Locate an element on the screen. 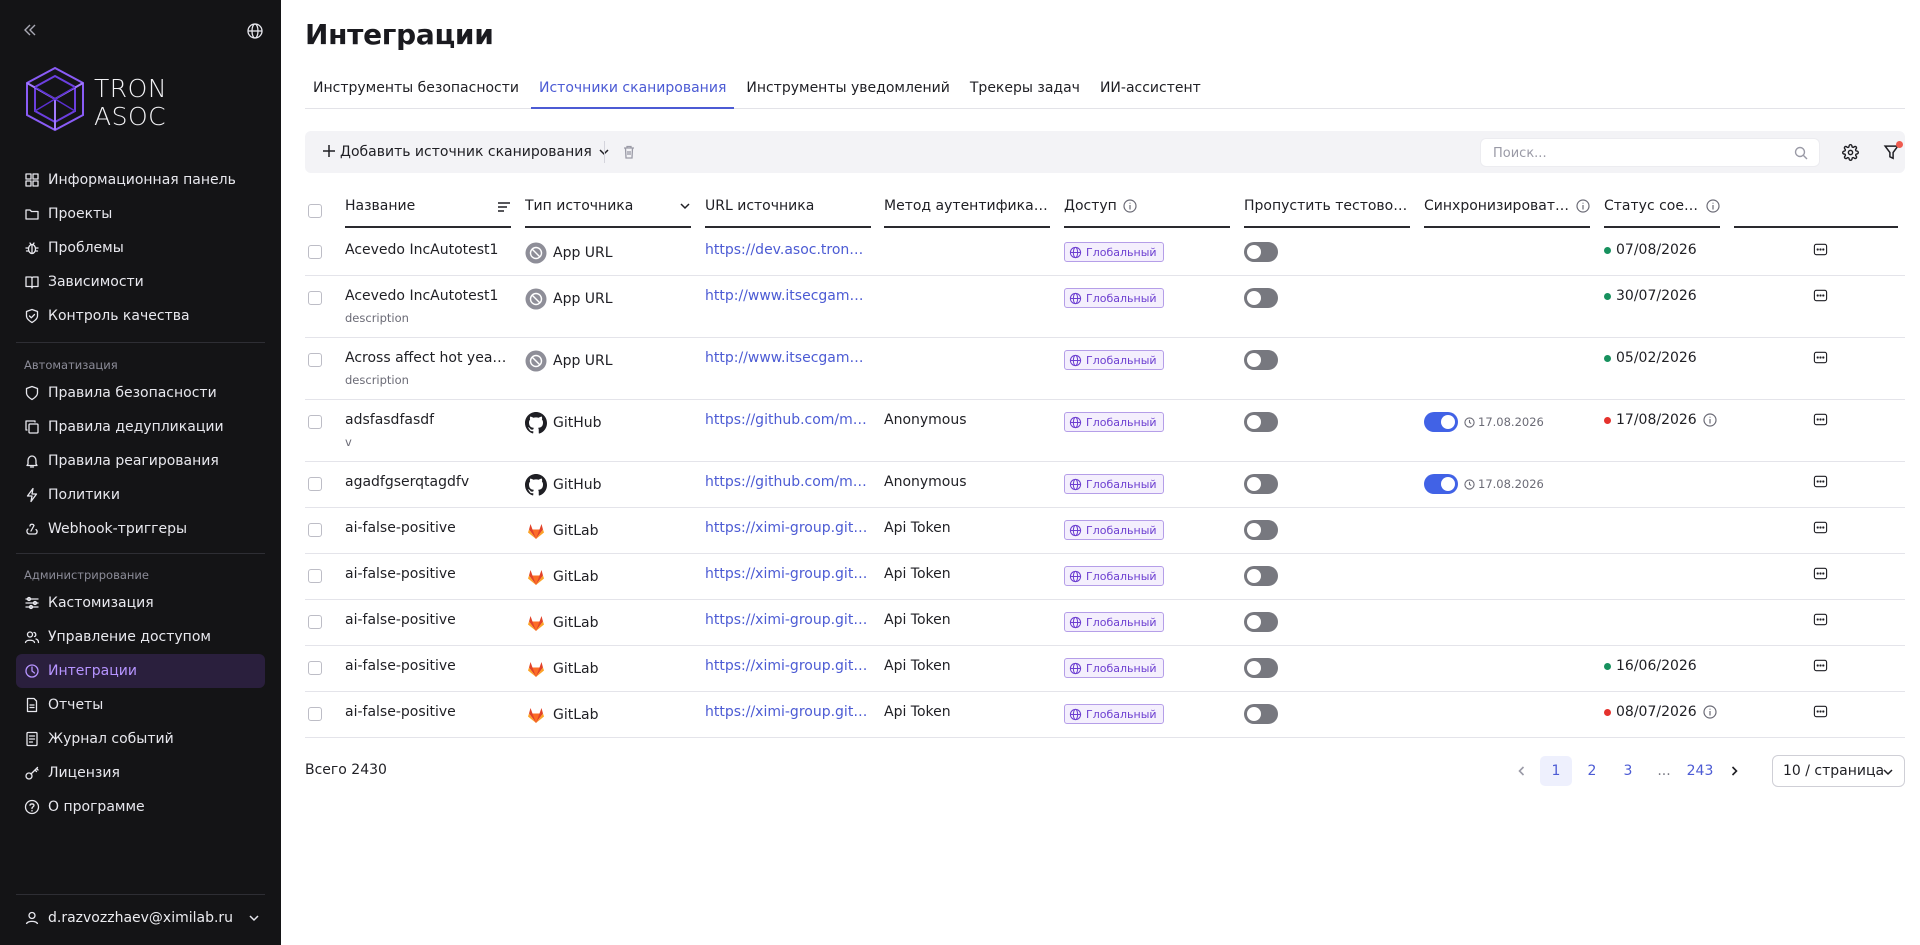  page-button: 1 is located at coordinates (1556, 771).